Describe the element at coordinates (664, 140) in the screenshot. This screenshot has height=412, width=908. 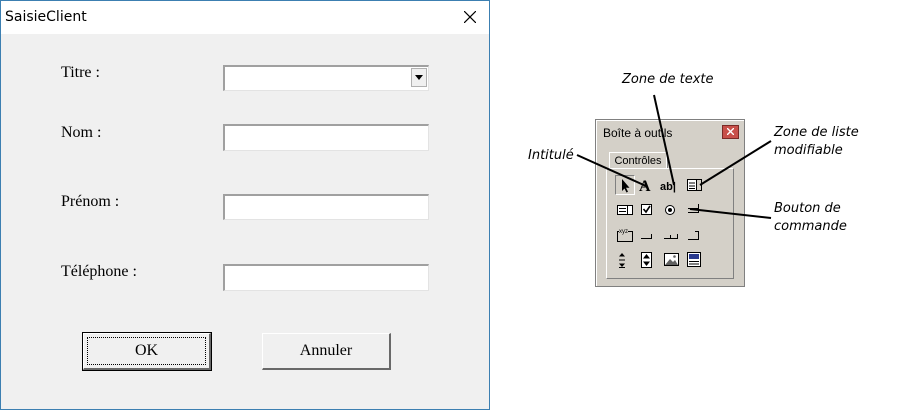
I see `callout-textbox-line` at that location.